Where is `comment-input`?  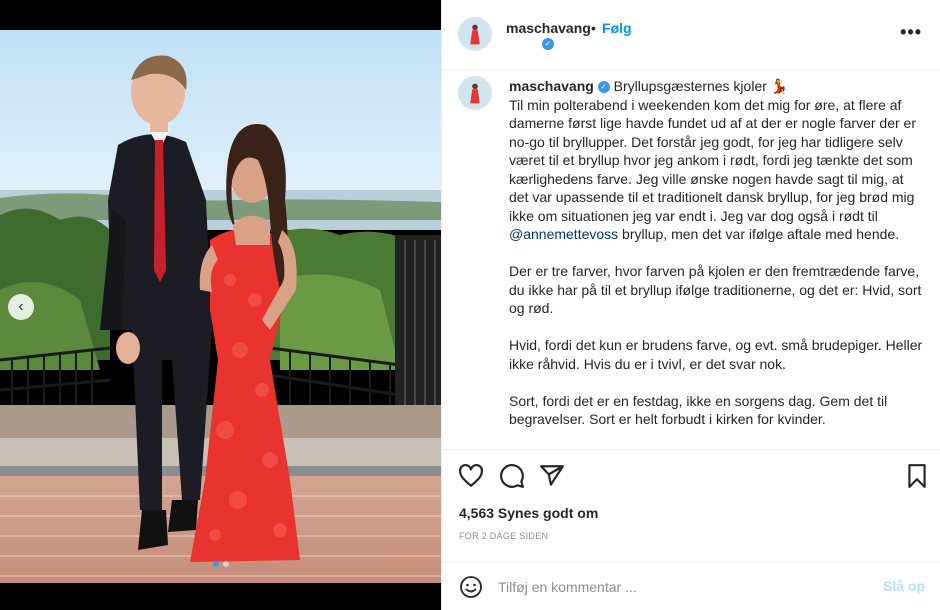
comment-input is located at coordinates (678, 587).